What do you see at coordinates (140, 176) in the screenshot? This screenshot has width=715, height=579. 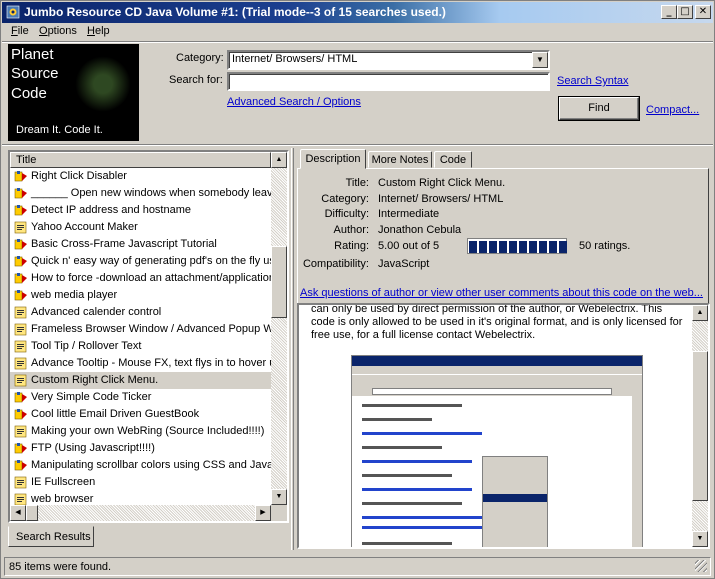 I see `list-item: Right Click Disabler` at bounding box center [140, 176].